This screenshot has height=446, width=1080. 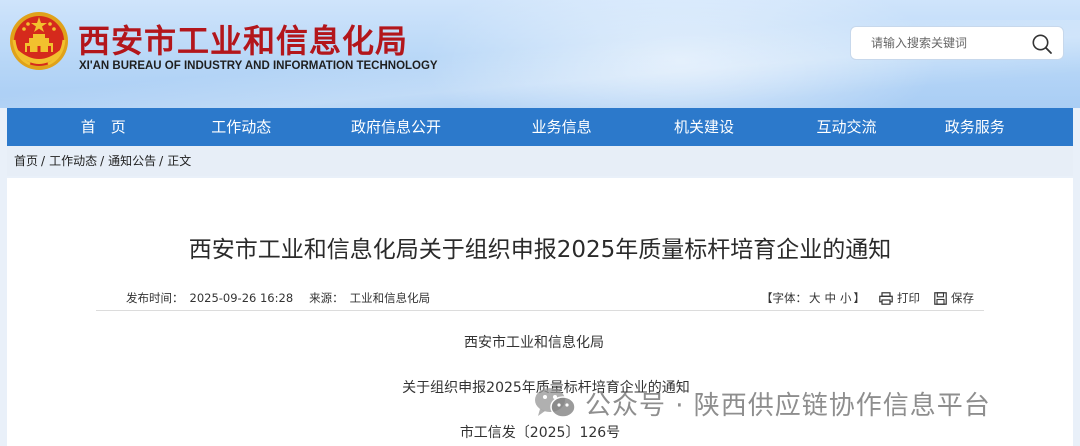 I want to click on nav-item-home: 首 页, so click(x=103, y=127).